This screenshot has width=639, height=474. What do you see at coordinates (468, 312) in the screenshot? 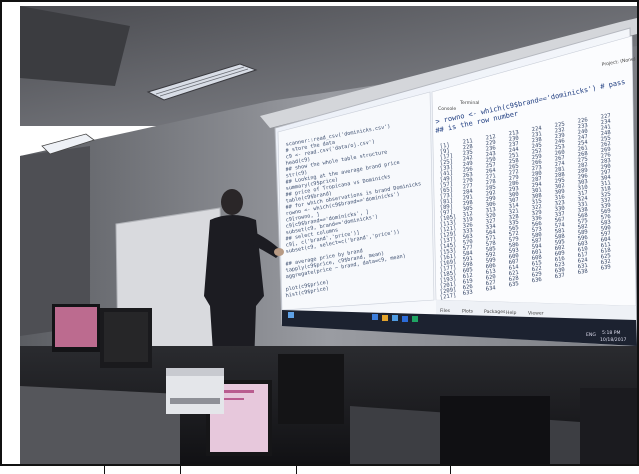
I see `files-tab-plots: Plots` at bounding box center [468, 312].